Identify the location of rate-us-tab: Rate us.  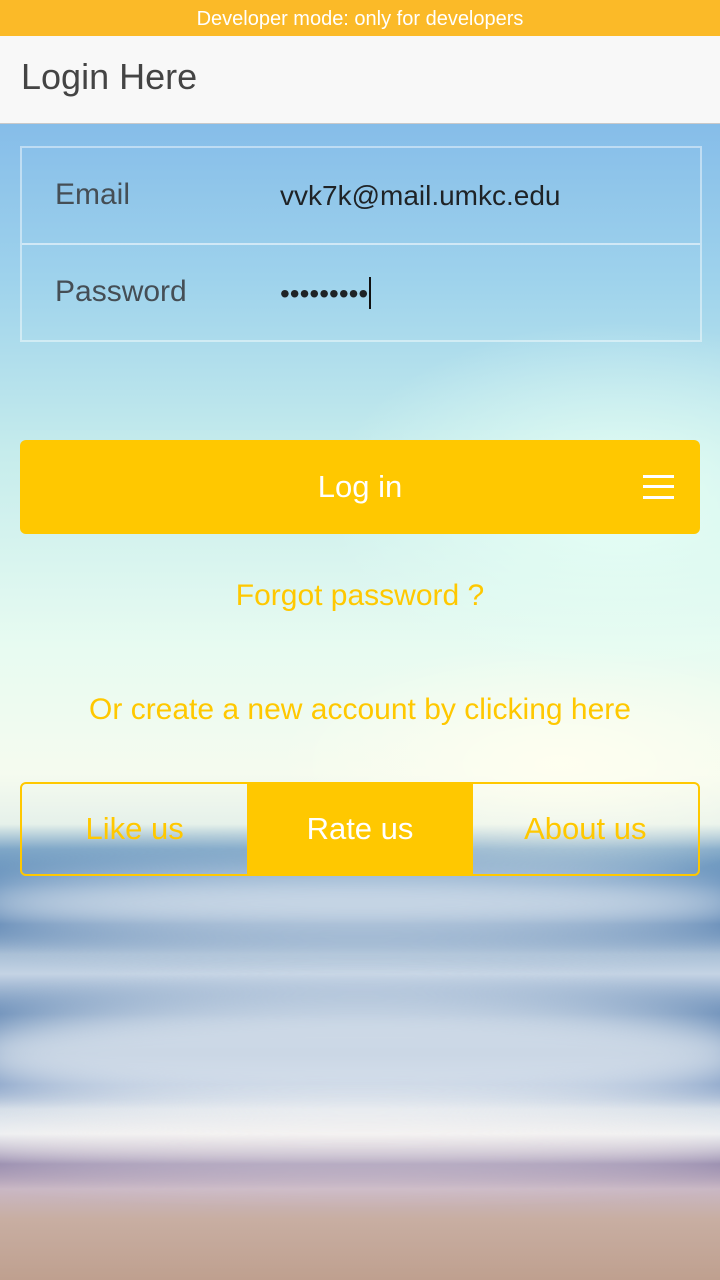
(360, 829).